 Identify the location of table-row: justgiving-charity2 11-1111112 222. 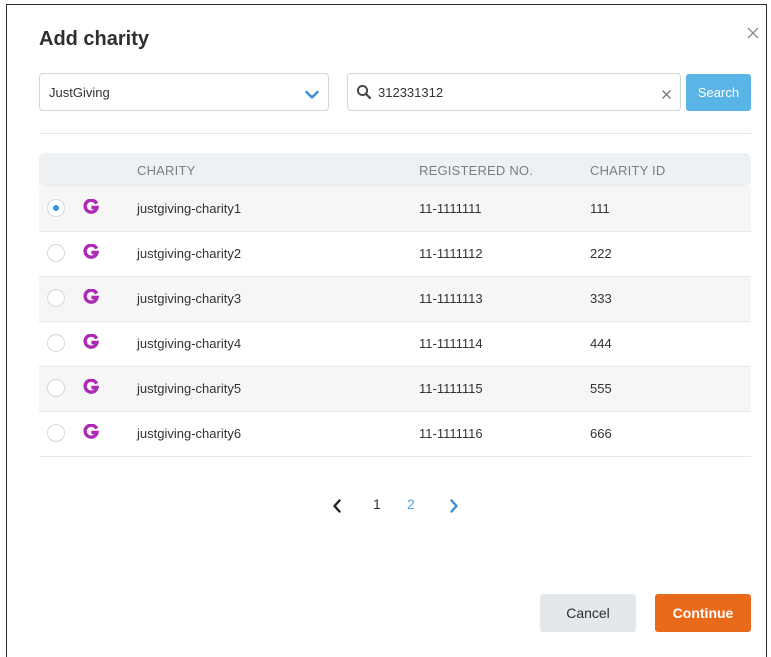
(395, 254).